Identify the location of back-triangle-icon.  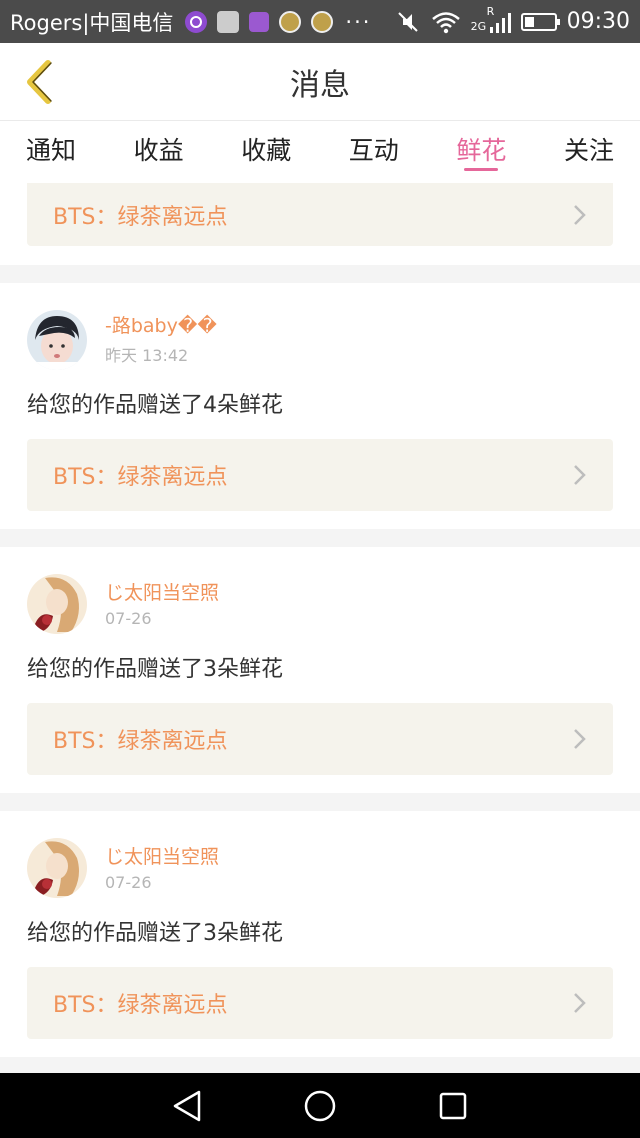
(186, 1105).